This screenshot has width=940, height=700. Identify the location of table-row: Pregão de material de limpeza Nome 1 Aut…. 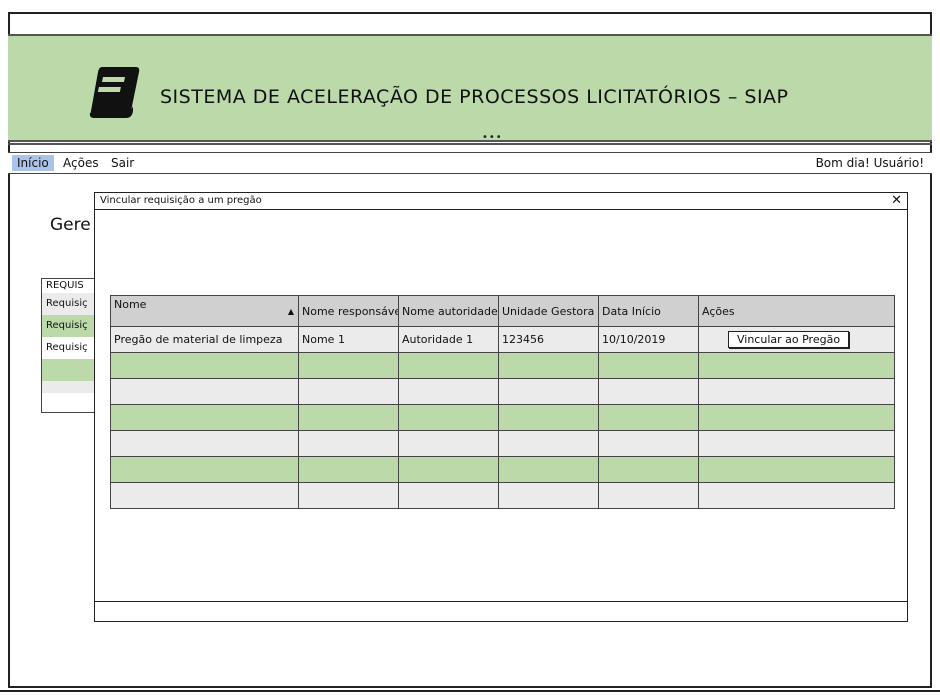
(502, 339).